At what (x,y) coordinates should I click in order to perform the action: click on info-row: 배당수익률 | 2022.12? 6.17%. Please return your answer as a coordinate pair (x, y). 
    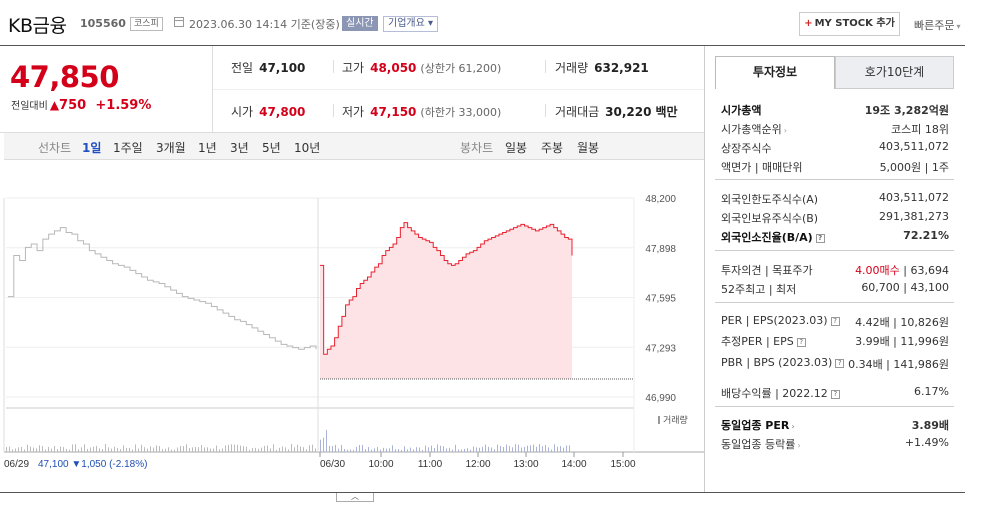
    Looking at the image, I should click on (835, 392).